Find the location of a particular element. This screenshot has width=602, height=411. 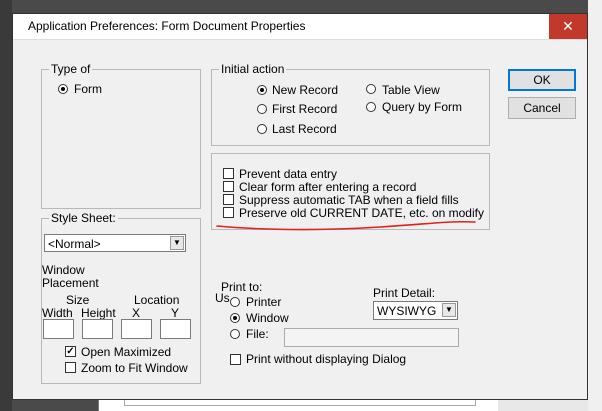

clear-form-checkbox is located at coordinates (228, 186).